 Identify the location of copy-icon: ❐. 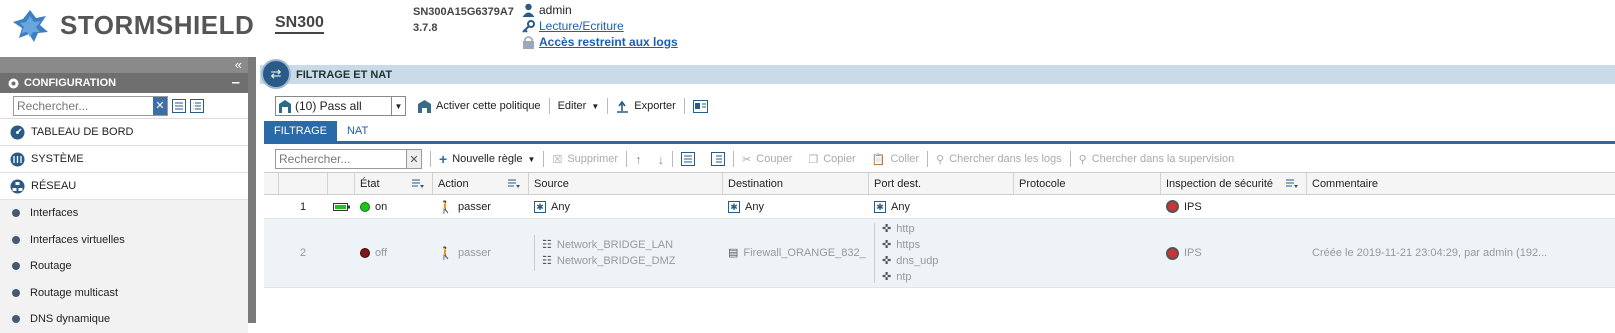
(813, 159).